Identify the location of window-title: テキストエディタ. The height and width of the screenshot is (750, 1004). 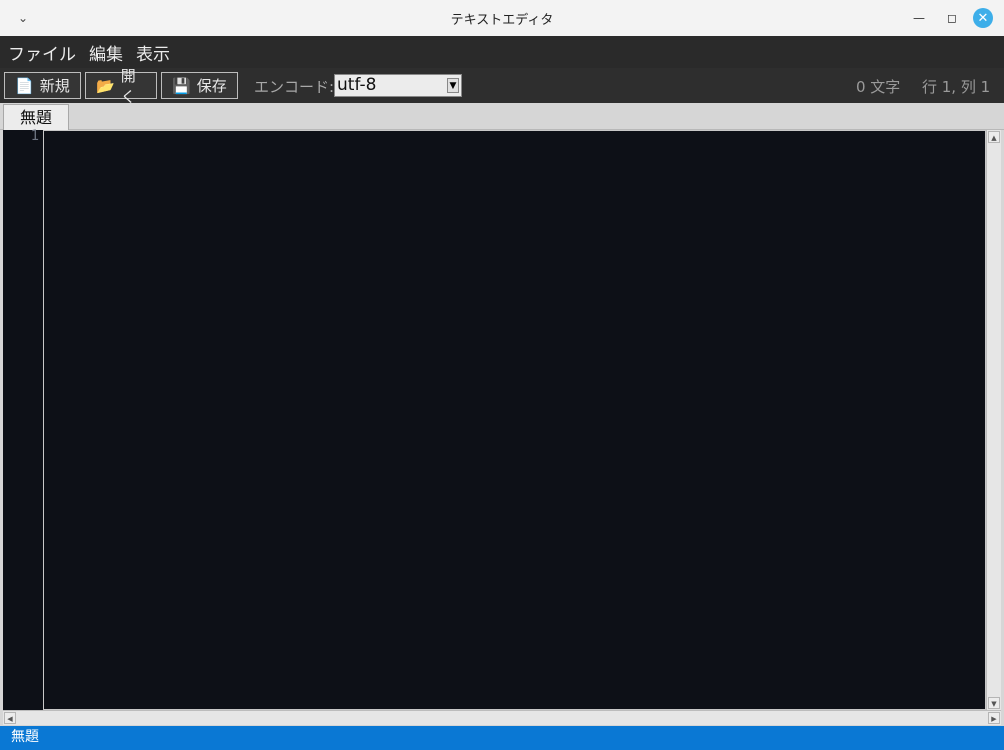
(502, 20).